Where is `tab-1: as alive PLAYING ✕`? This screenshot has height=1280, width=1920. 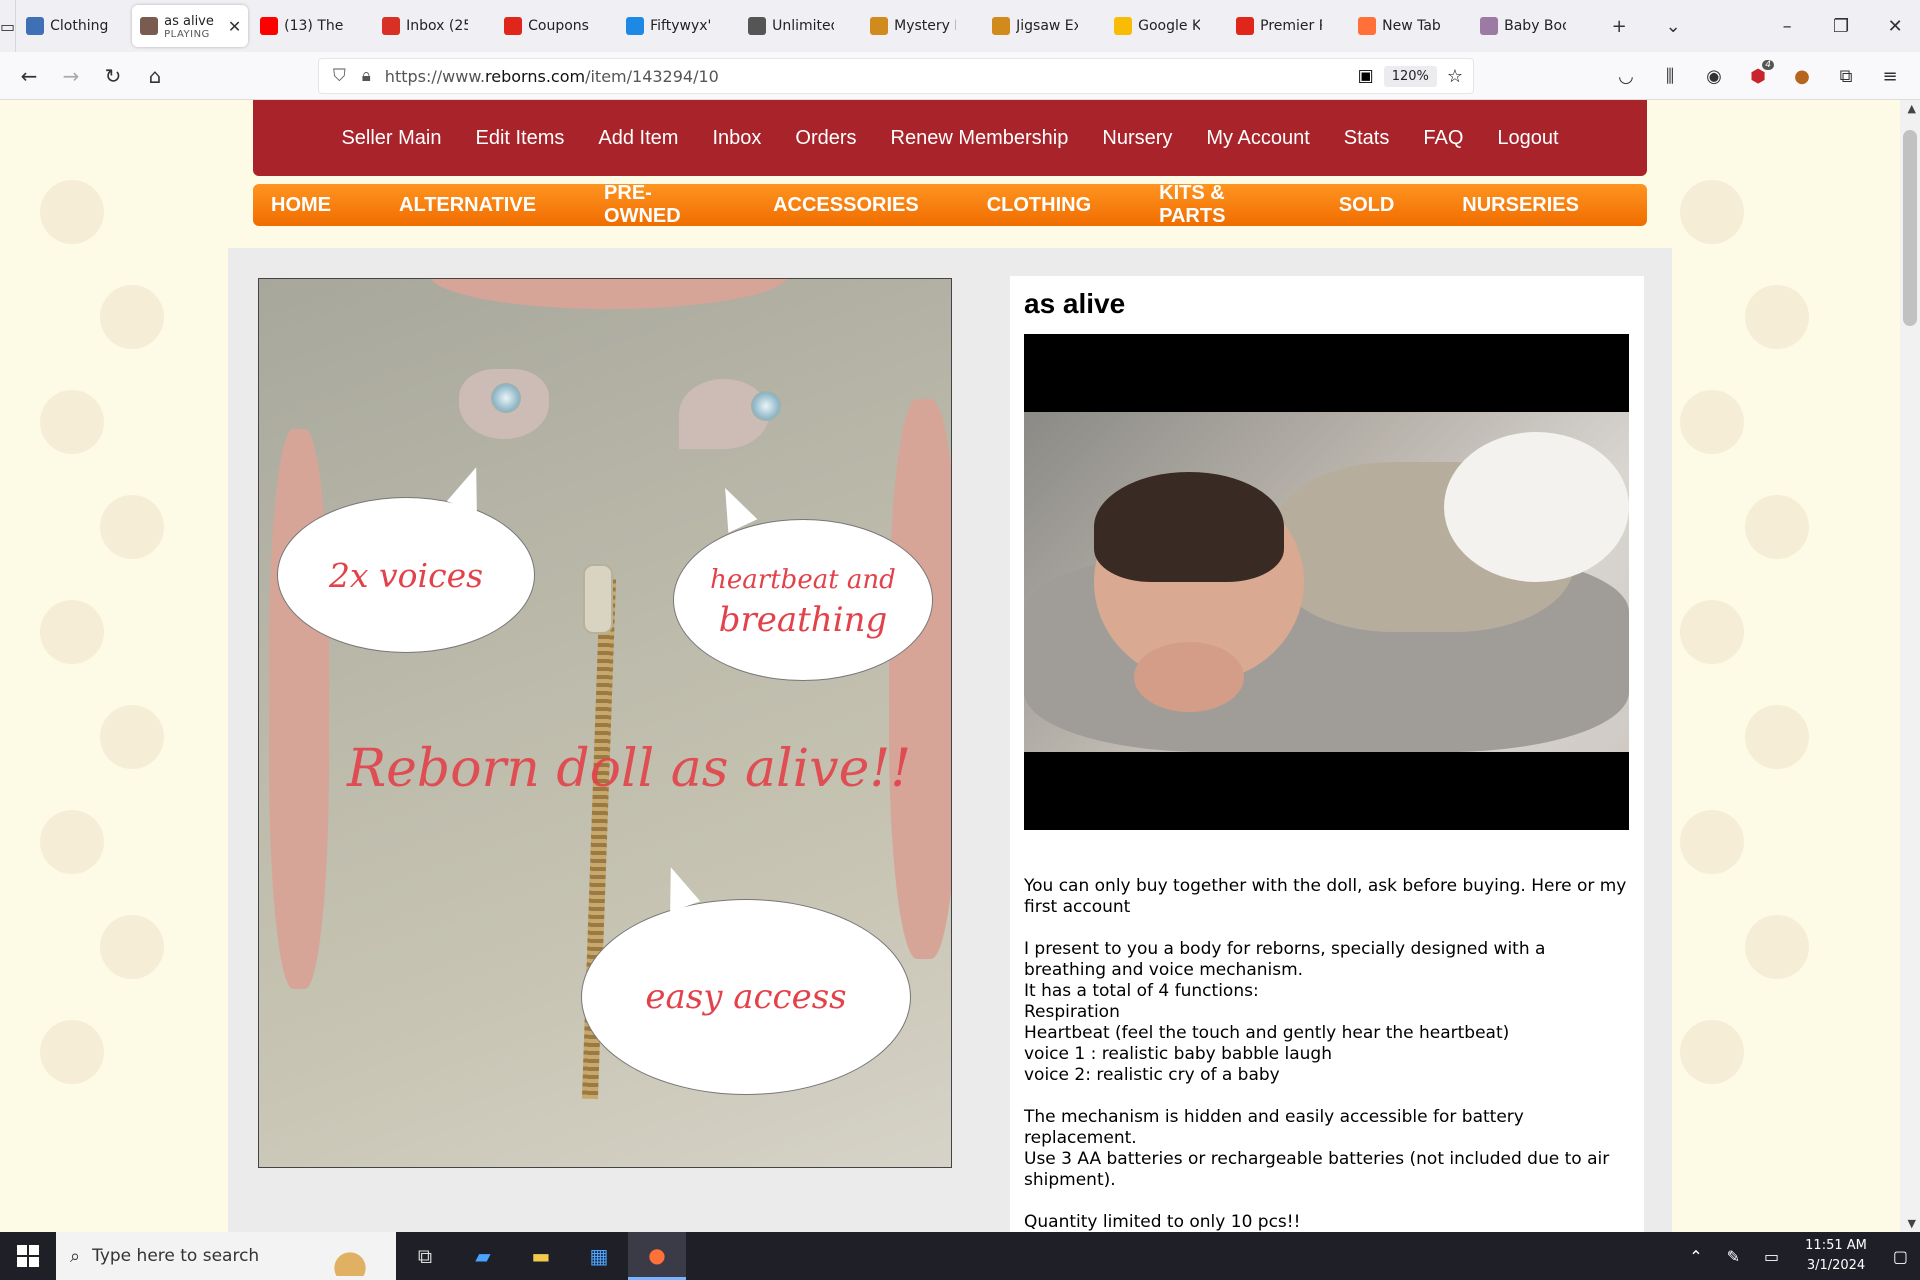
tab-1: as alive PLAYING ✕ is located at coordinates (190, 26).